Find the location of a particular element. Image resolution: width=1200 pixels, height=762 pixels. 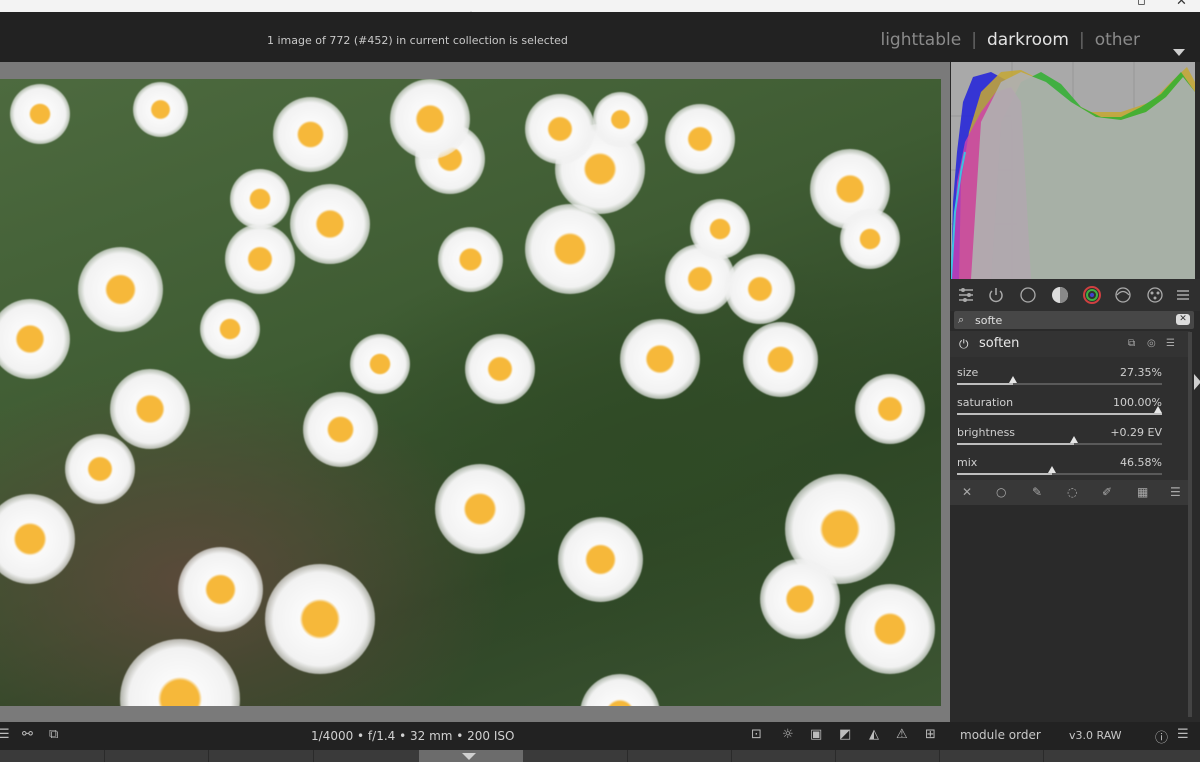

correct-group-icon is located at coordinates (1123, 295).